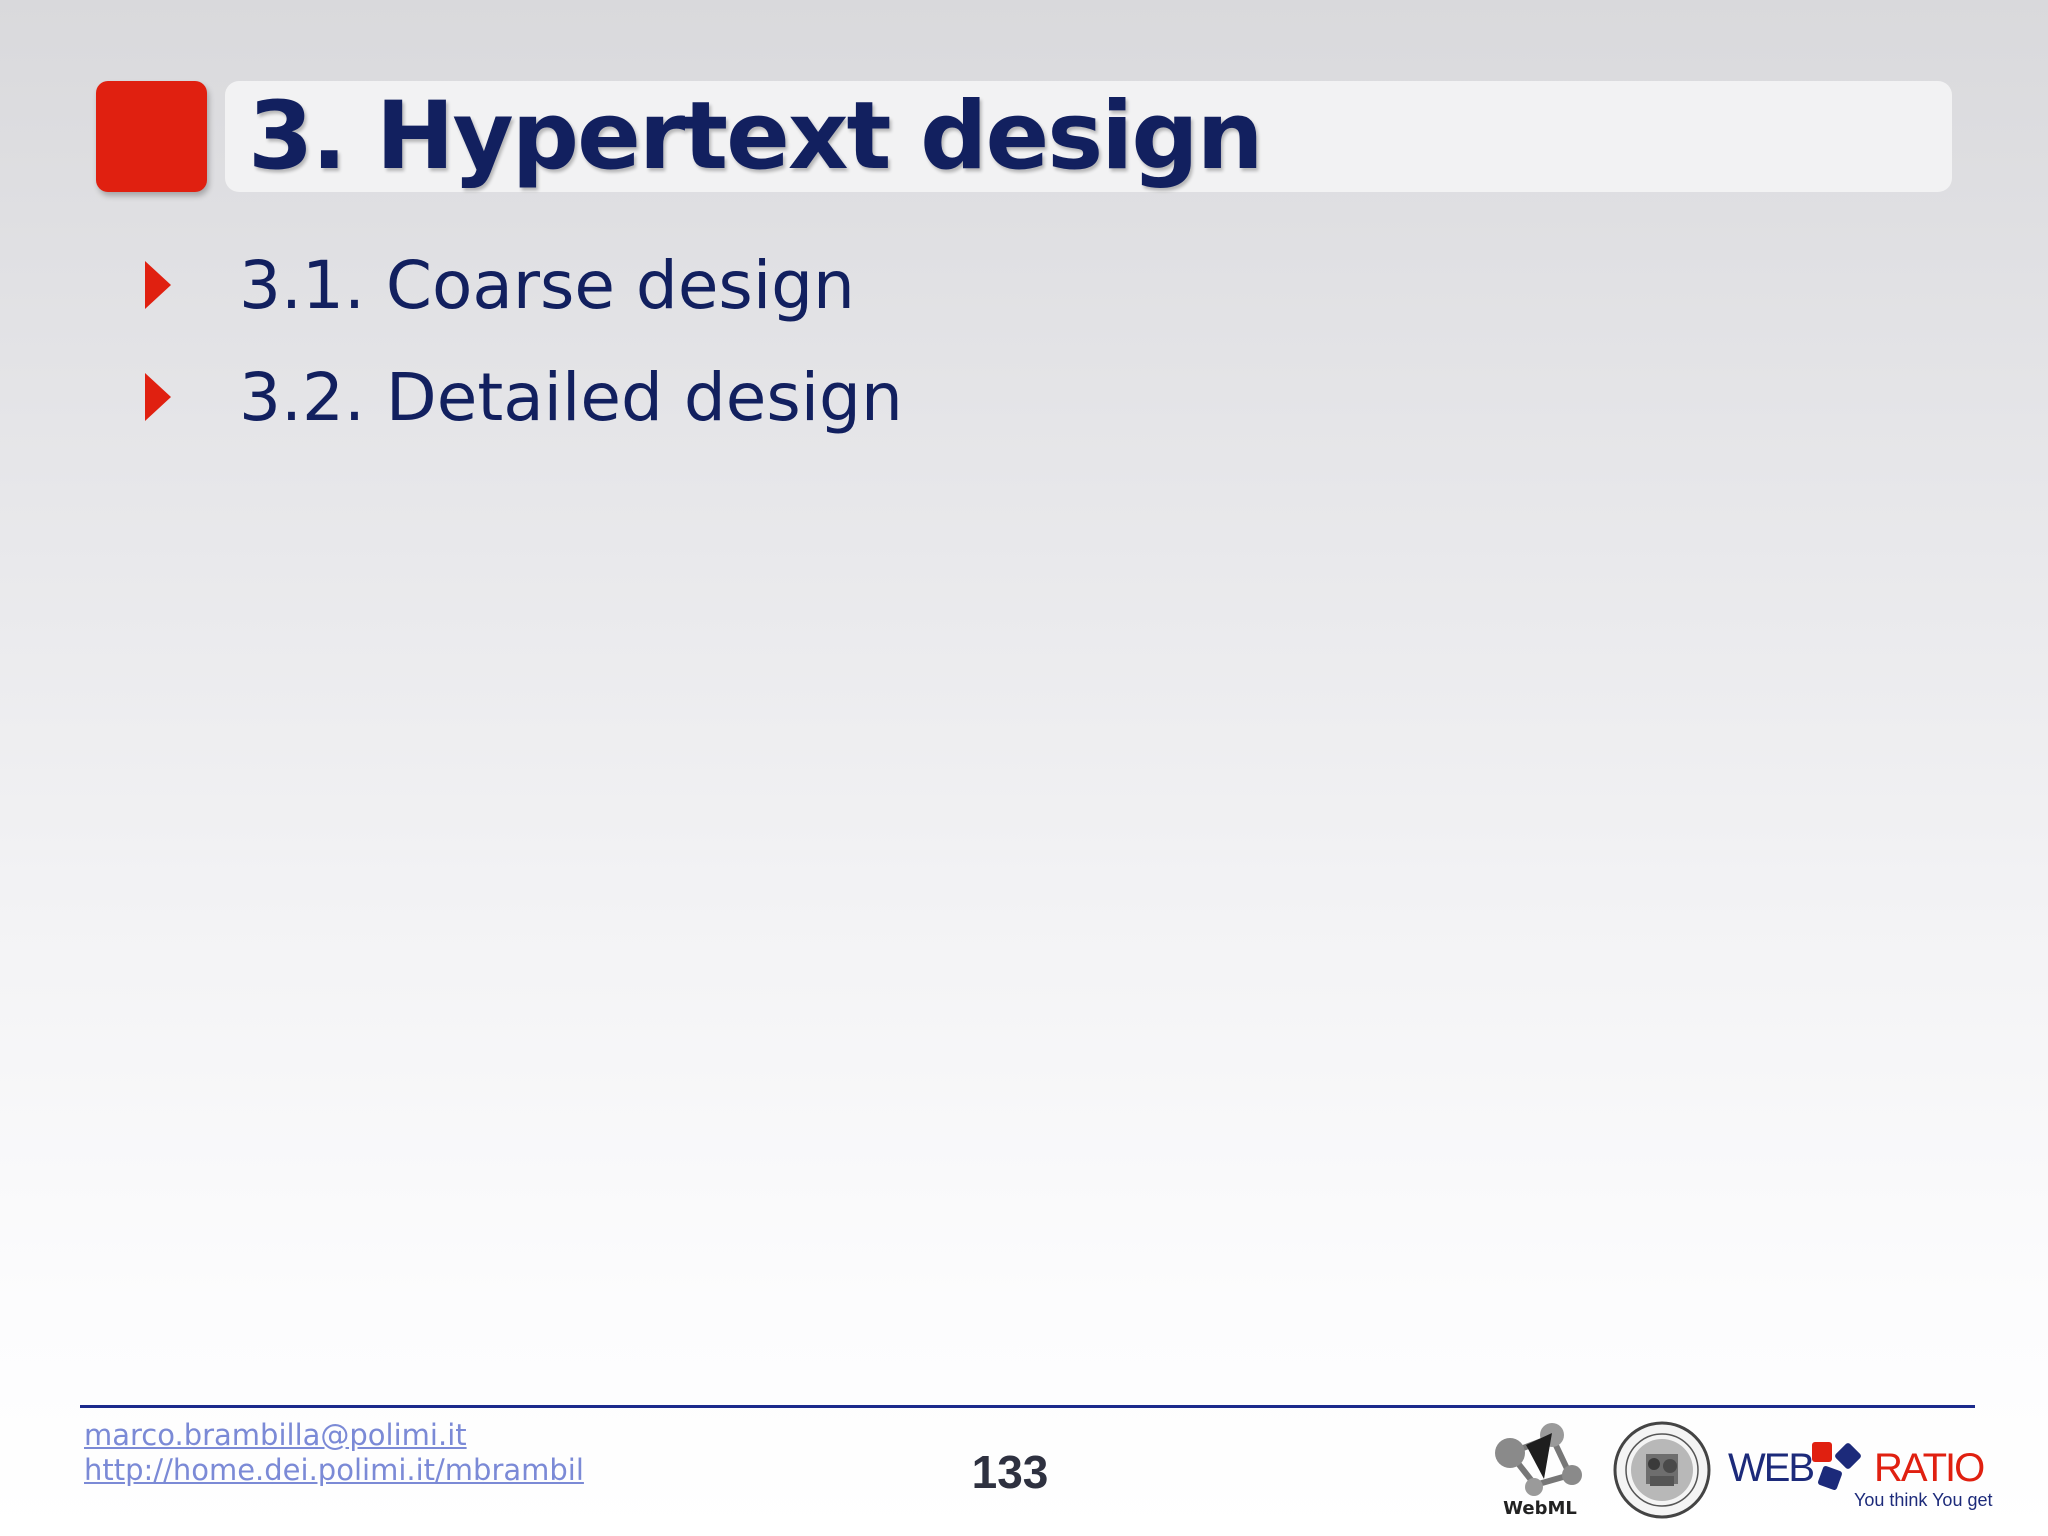 This screenshot has height=1536, width=2048. Describe the element at coordinates (1010, 1472) in the screenshot. I see `page-number: 133` at that location.